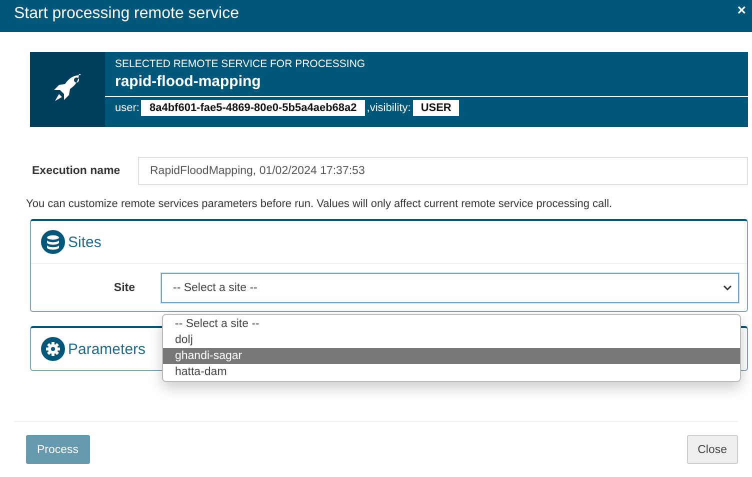 This screenshot has width=752, height=477. I want to click on gear-icon, so click(53, 349).